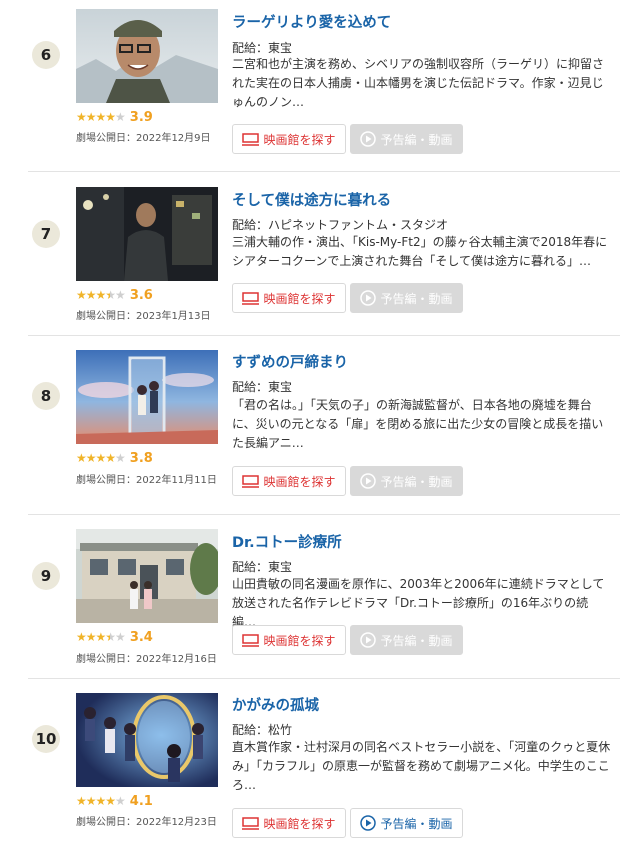 This screenshot has height=842, width=640. What do you see at coordinates (147, 397) in the screenshot?
I see `anime-door-sky-image` at bounding box center [147, 397].